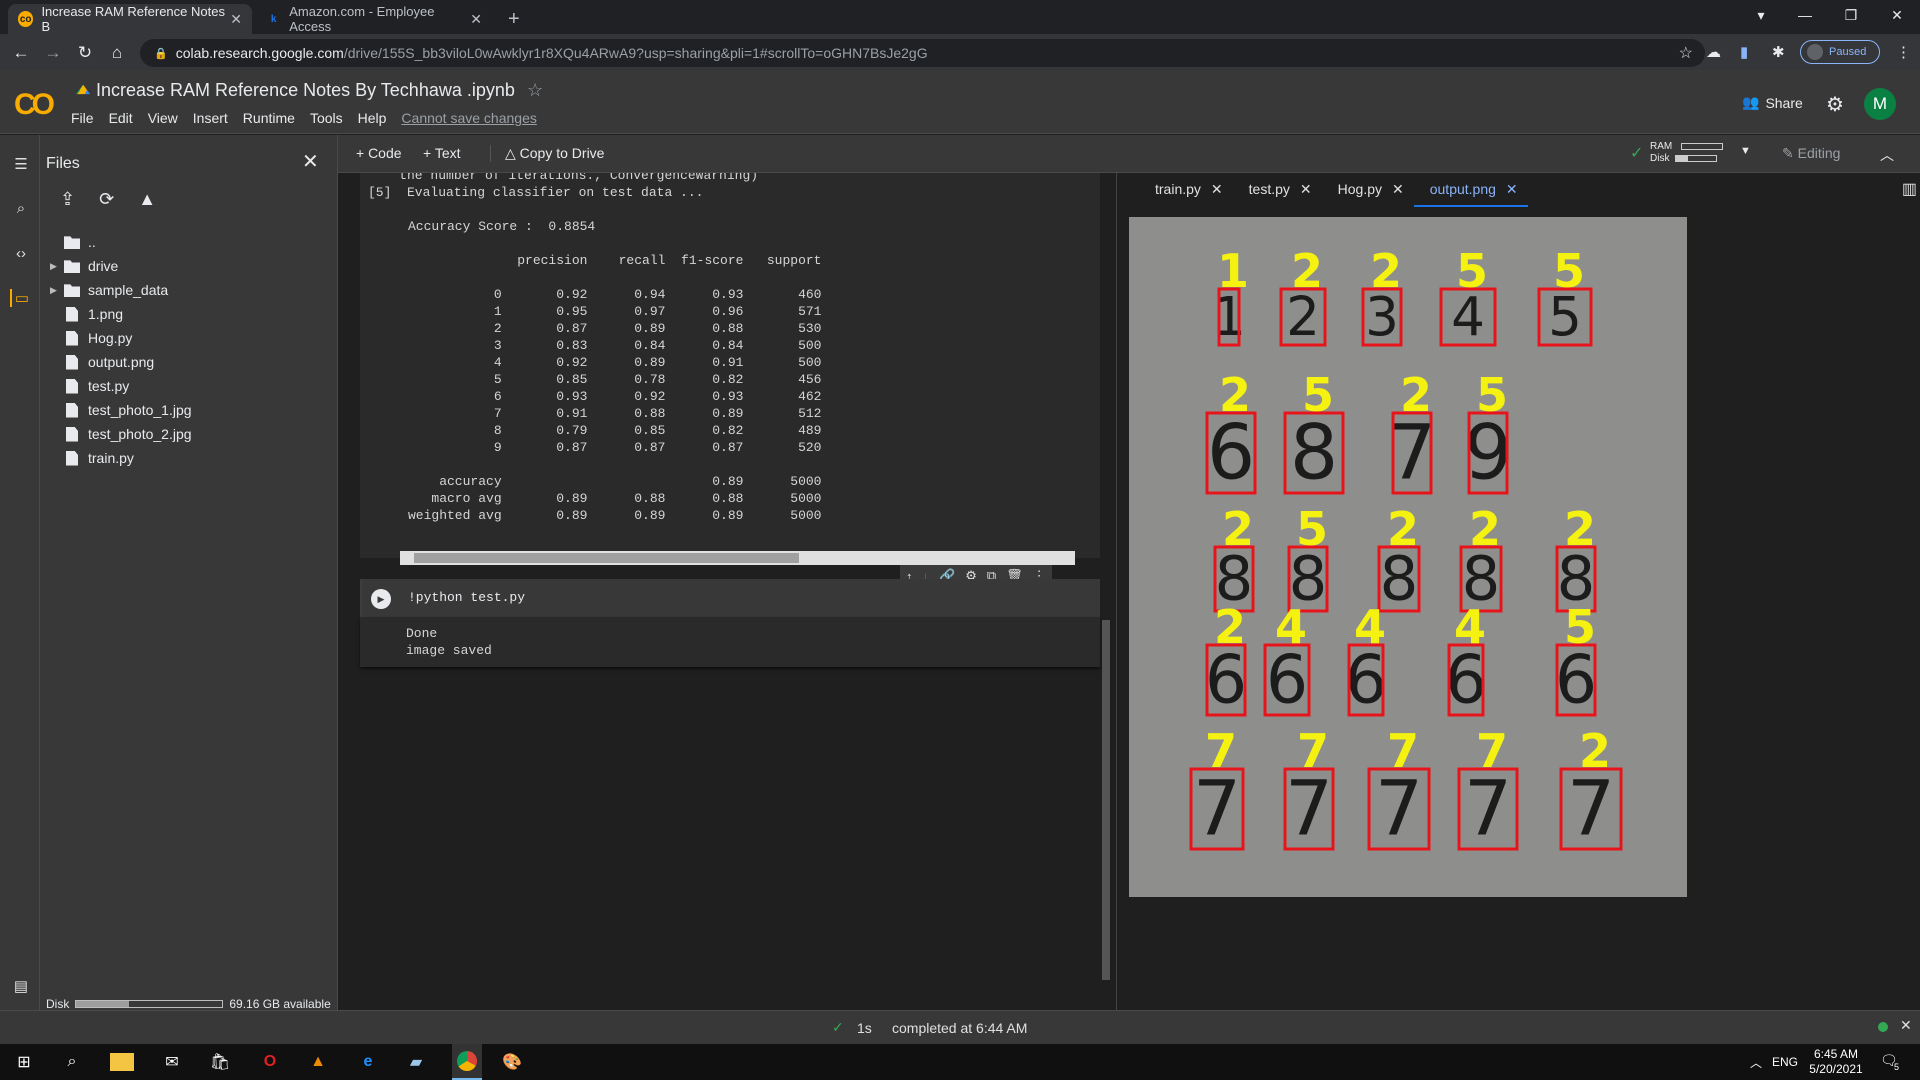 The width and height of the screenshot is (1920, 1080). I want to click on code-source: !python test.py, so click(466, 597).